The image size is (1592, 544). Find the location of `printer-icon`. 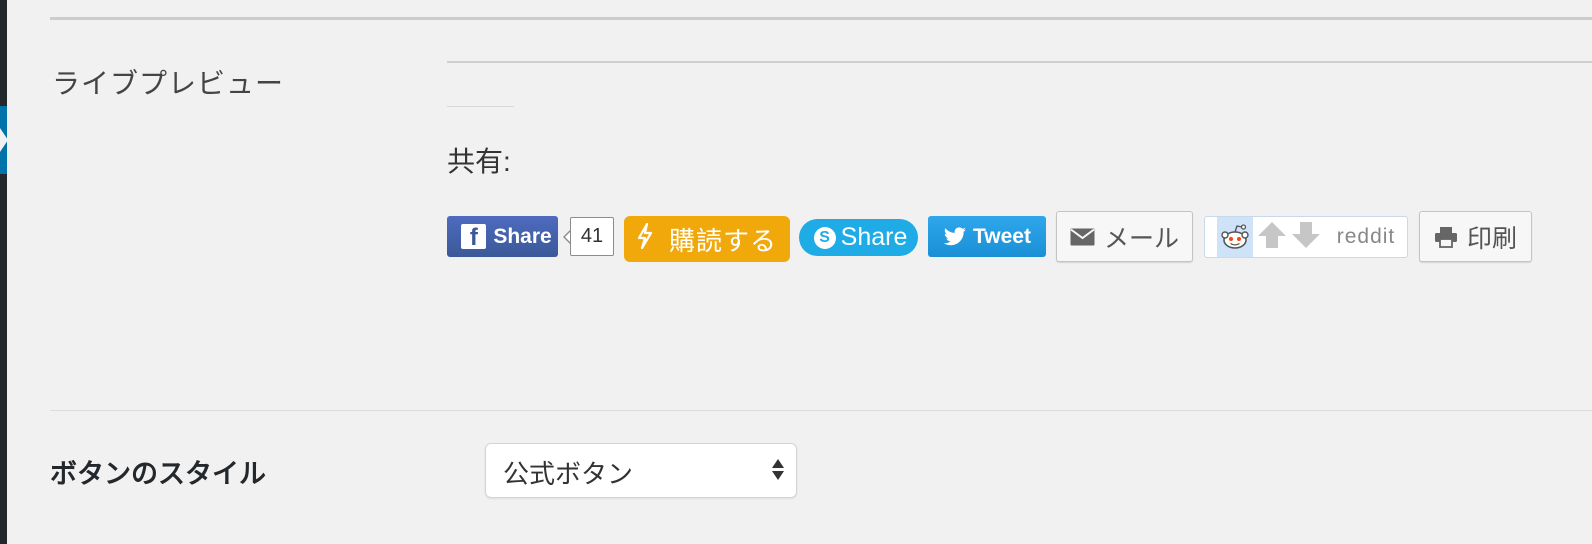

printer-icon is located at coordinates (1446, 237).